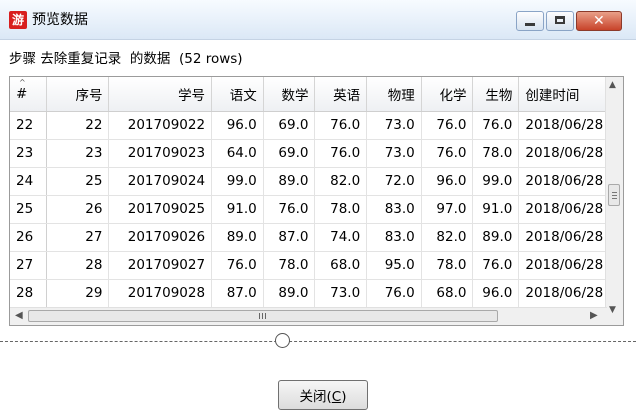  Describe the element at coordinates (318, 20) in the screenshot. I see `title-bar: 游 预览数据 ✕` at that location.